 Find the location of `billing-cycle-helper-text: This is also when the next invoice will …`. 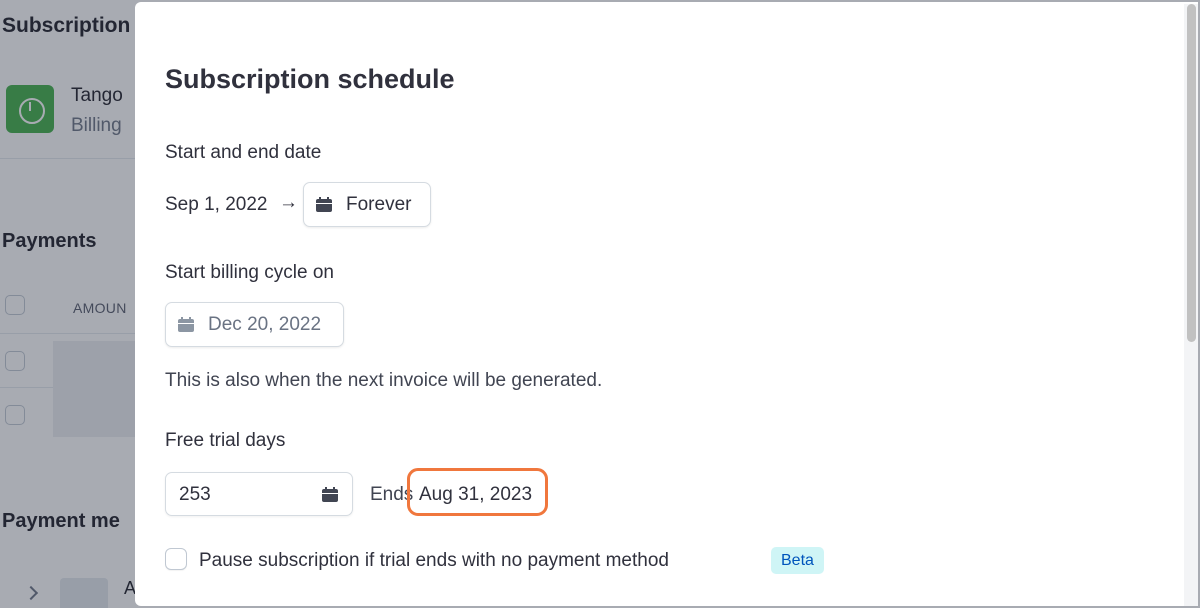

billing-cycle-helper-text: This is also when the next invoice will … is located at coordinates (384, 380).